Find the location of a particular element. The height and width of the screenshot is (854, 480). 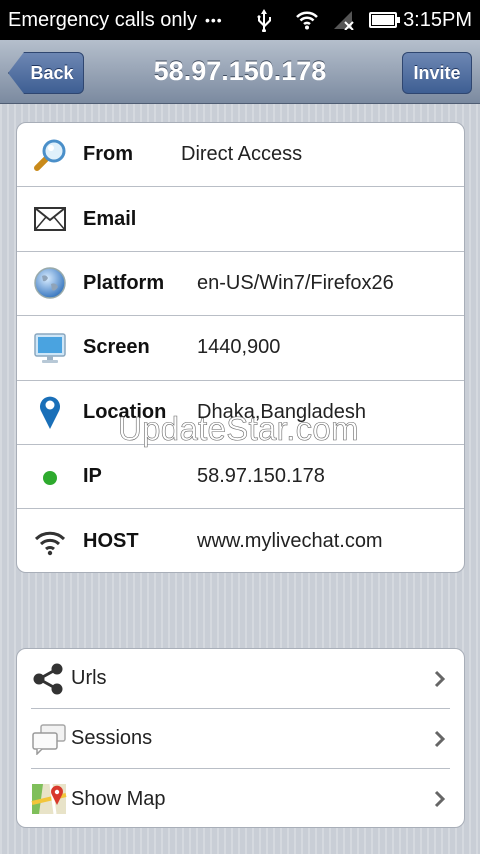

share-icon is located at coordinates (51, 679).